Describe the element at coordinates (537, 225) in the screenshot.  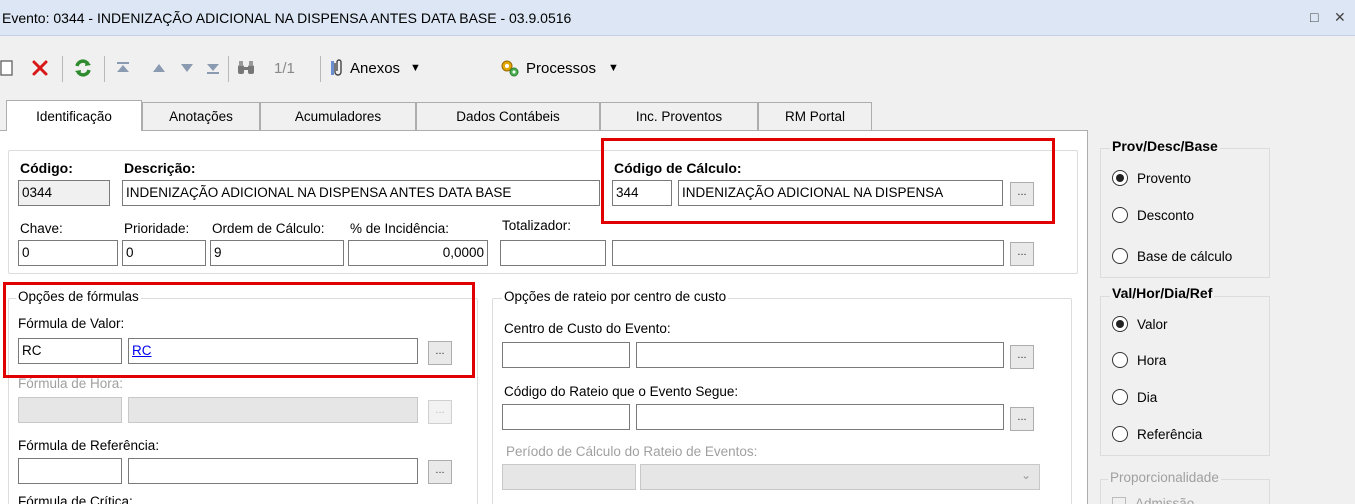
I see `totalizador-label: Totalizador:` at that location.